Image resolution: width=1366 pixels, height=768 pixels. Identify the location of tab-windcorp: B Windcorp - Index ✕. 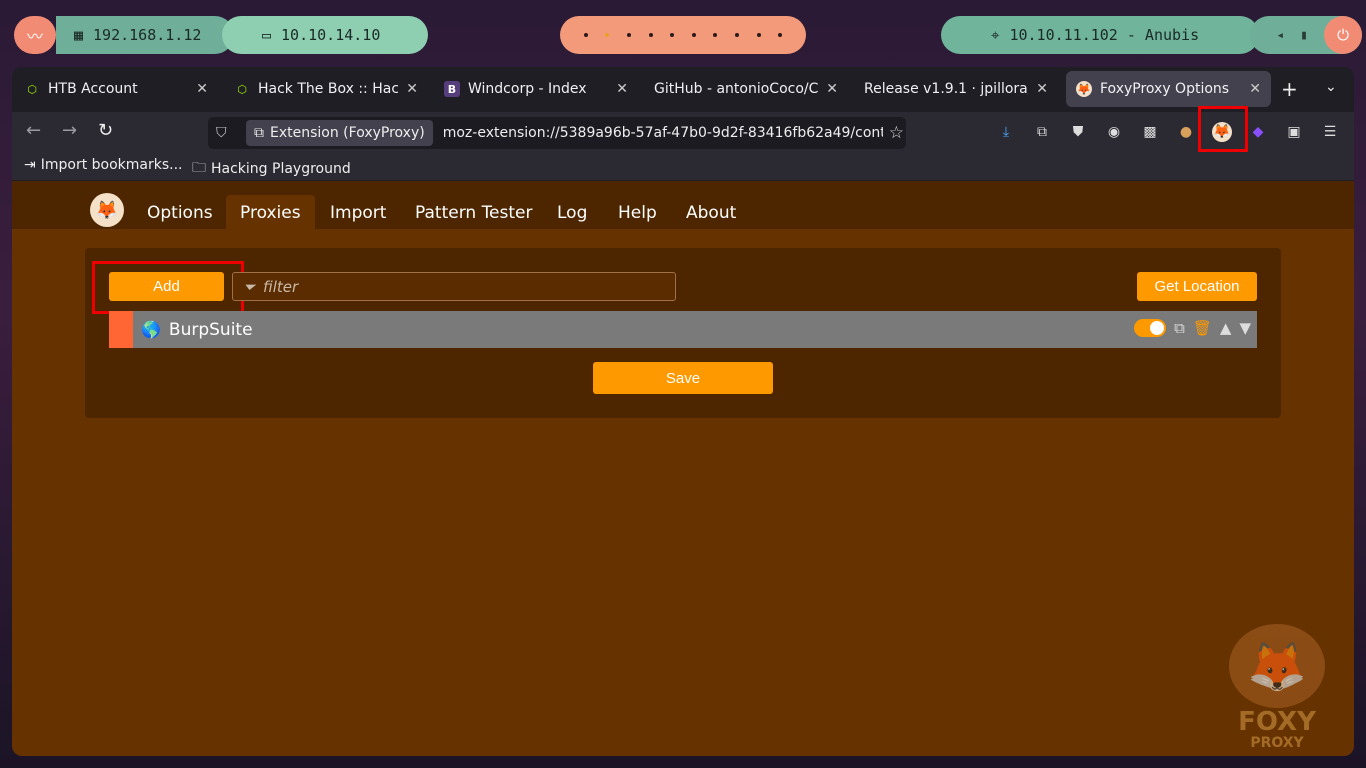
(536, 89).